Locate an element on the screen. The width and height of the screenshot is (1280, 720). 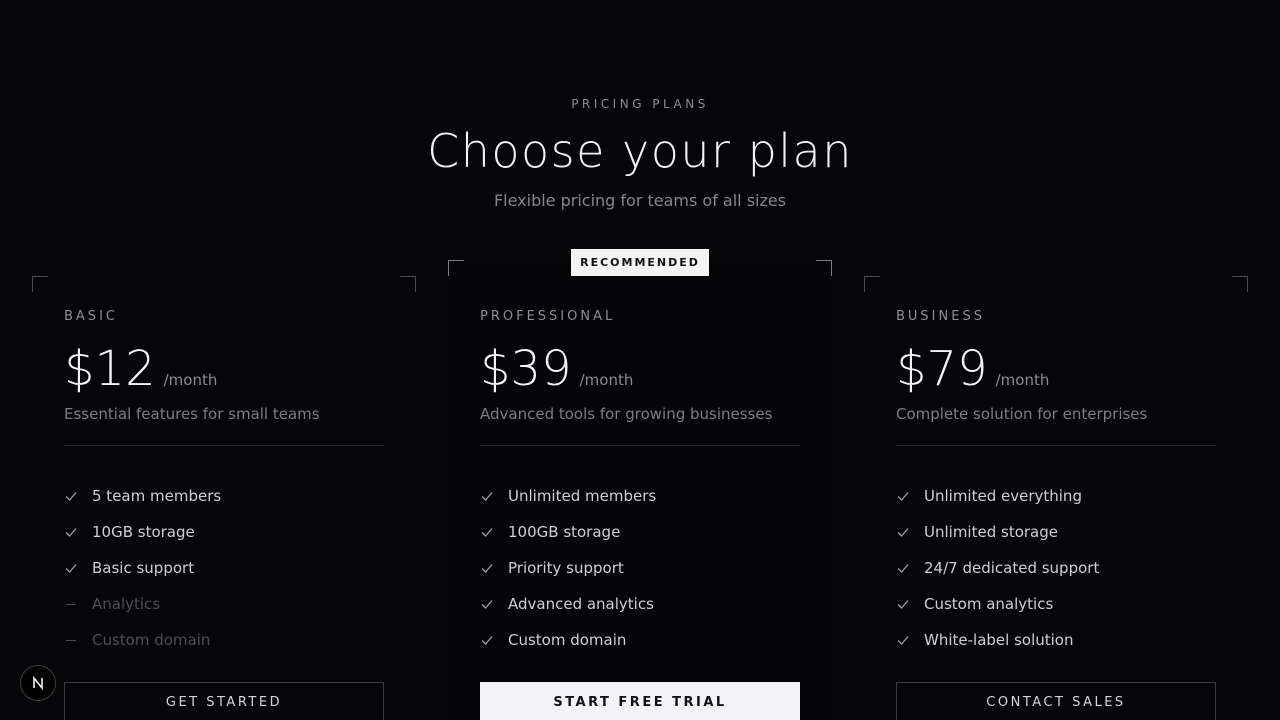
feature-item: Unlimited everything is located at coordinates (1056, 496).